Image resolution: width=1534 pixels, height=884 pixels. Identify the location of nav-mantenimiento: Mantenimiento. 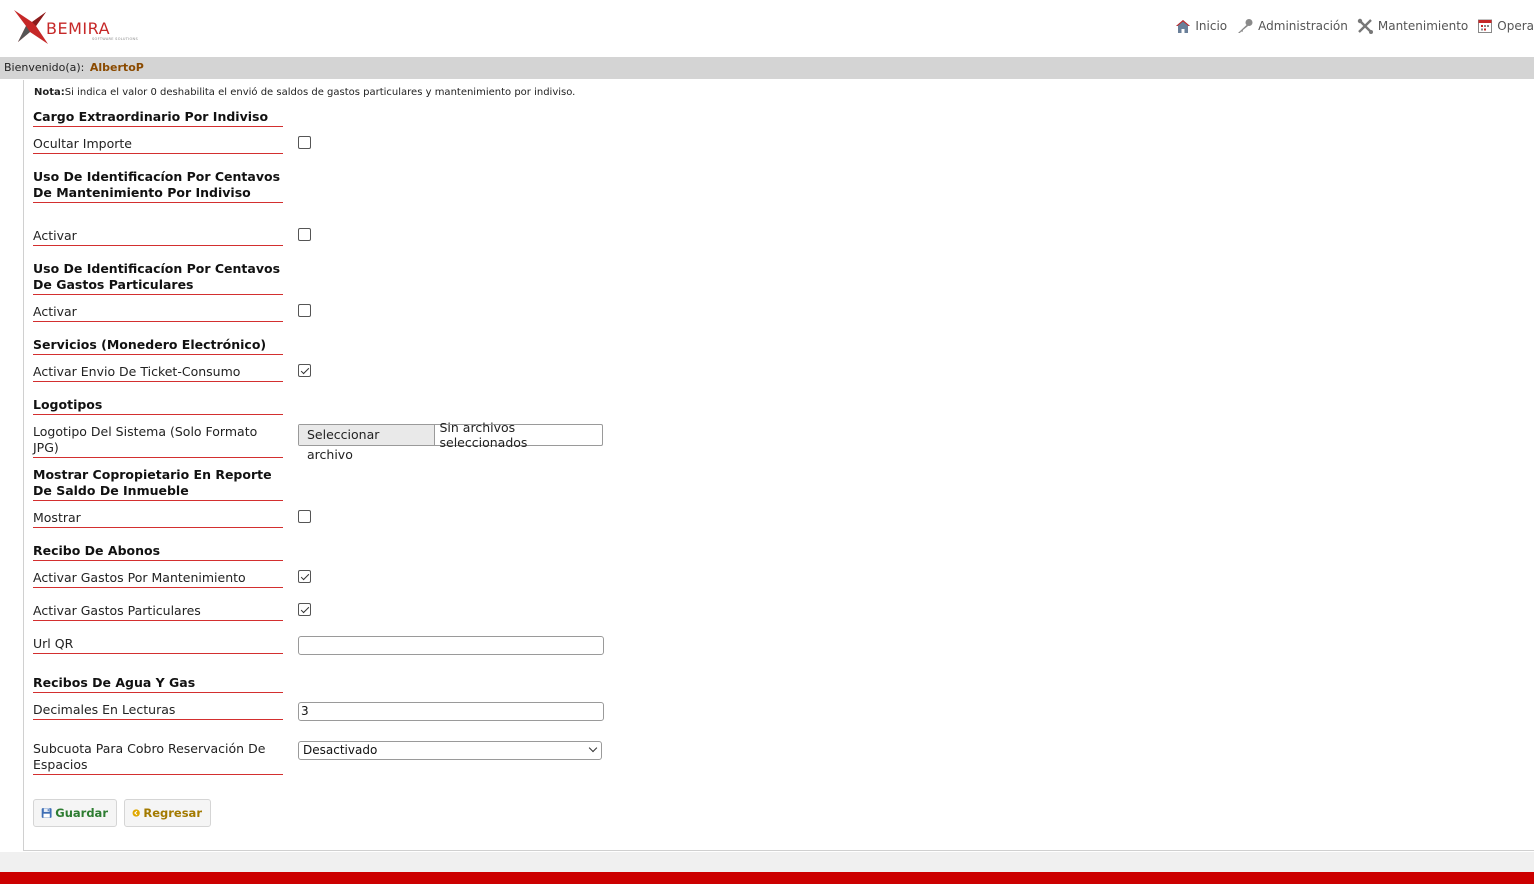
(1412, 26).